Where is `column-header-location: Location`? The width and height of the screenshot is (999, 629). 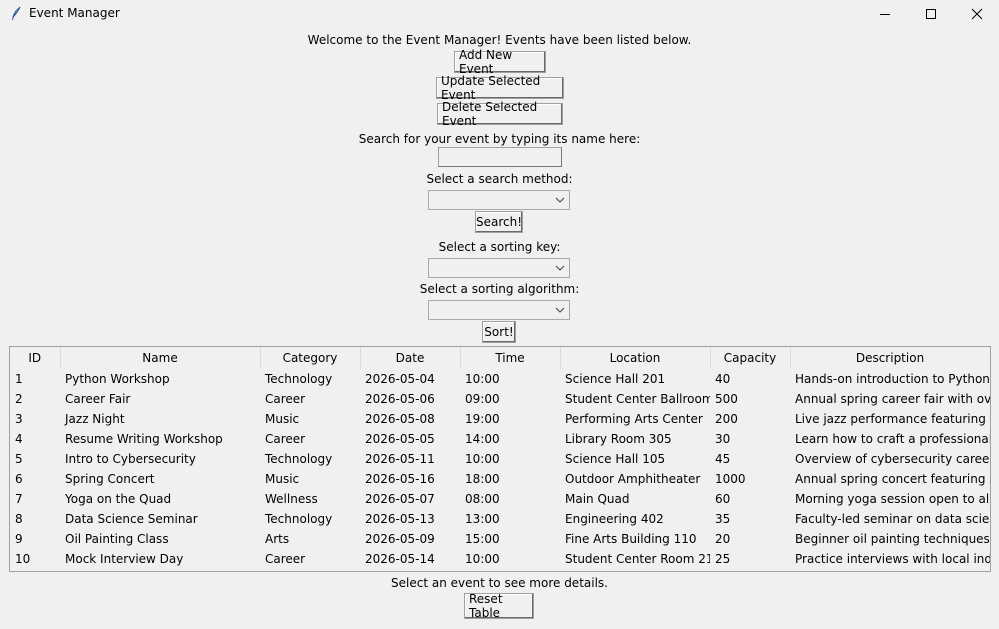
column-header-location: Location is located at coordinates (635, 358).